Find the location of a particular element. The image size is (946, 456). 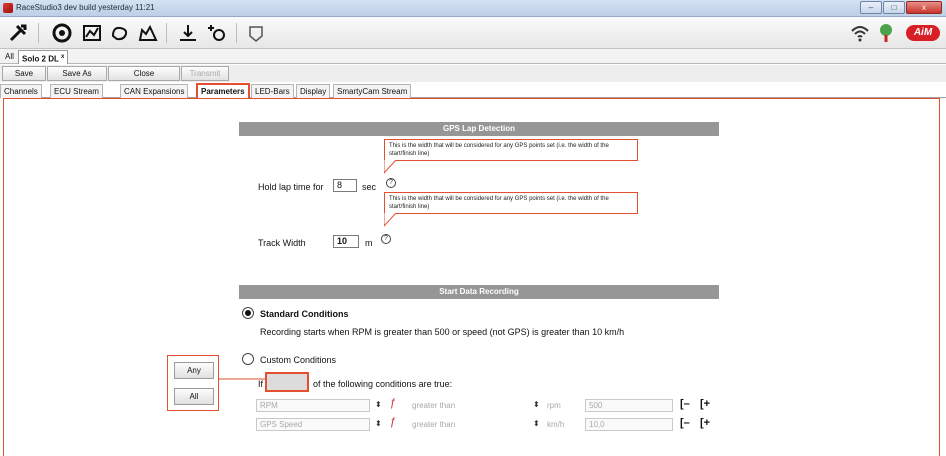

profile-icon is located at coordinates (148, 33).